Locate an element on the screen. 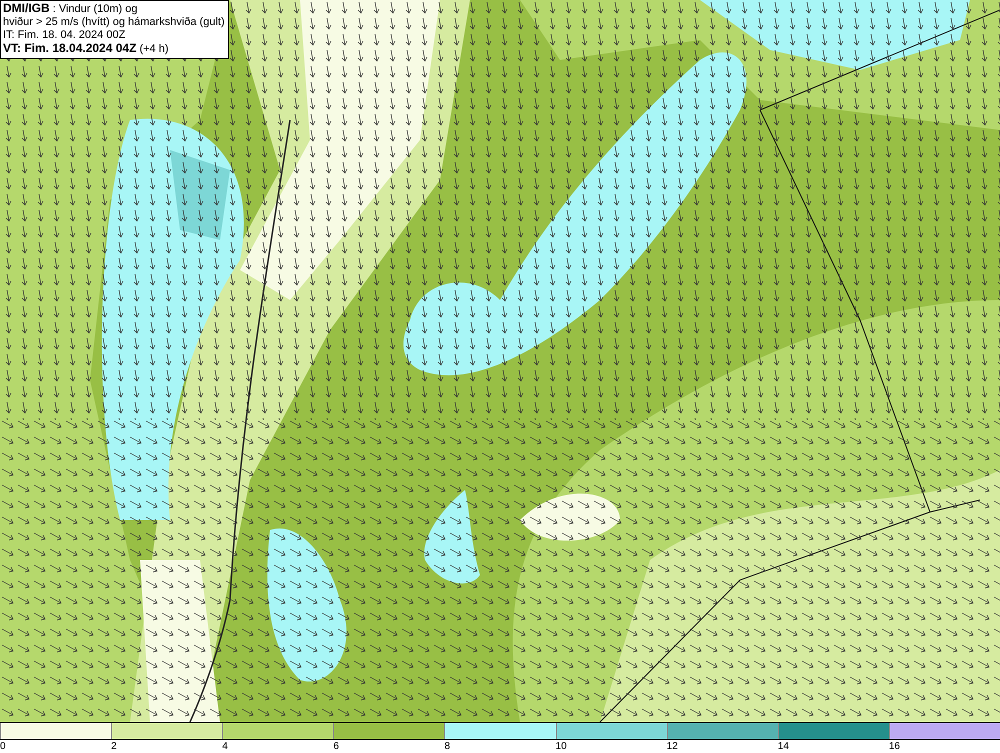  scale-tick-label: 12 is located at coordinates (672, 746).